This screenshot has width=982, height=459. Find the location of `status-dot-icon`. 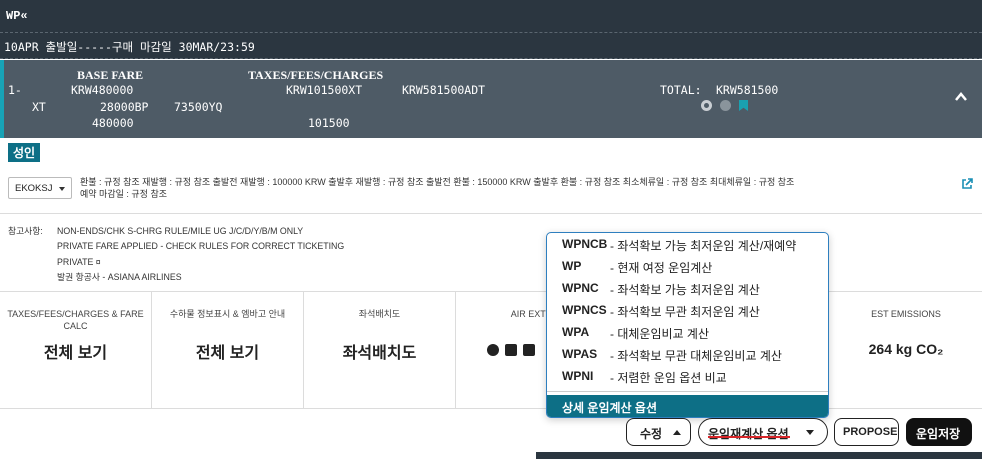

status-dot-icon is located at coordinates (725, 105).